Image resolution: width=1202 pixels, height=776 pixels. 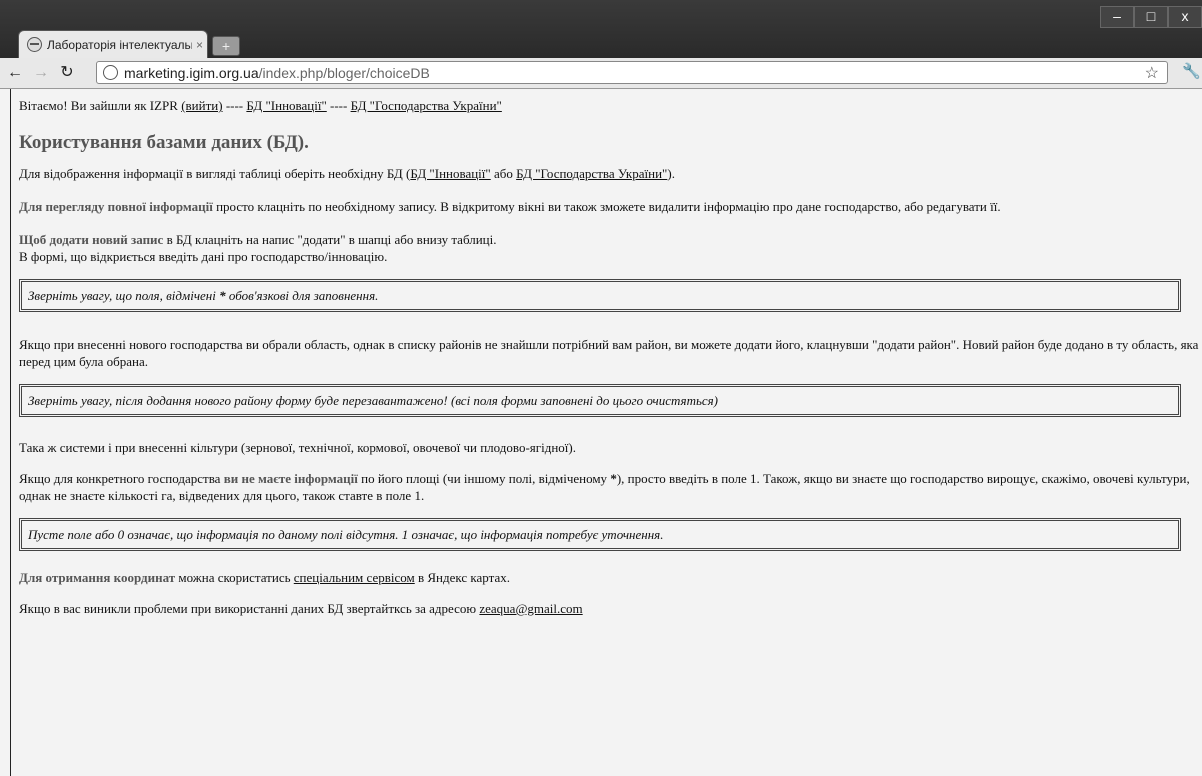 What do you see at coordinates (1185, 17) in the screenshot?
I see `close-window-button: x` at bounding box center [1185, 17].